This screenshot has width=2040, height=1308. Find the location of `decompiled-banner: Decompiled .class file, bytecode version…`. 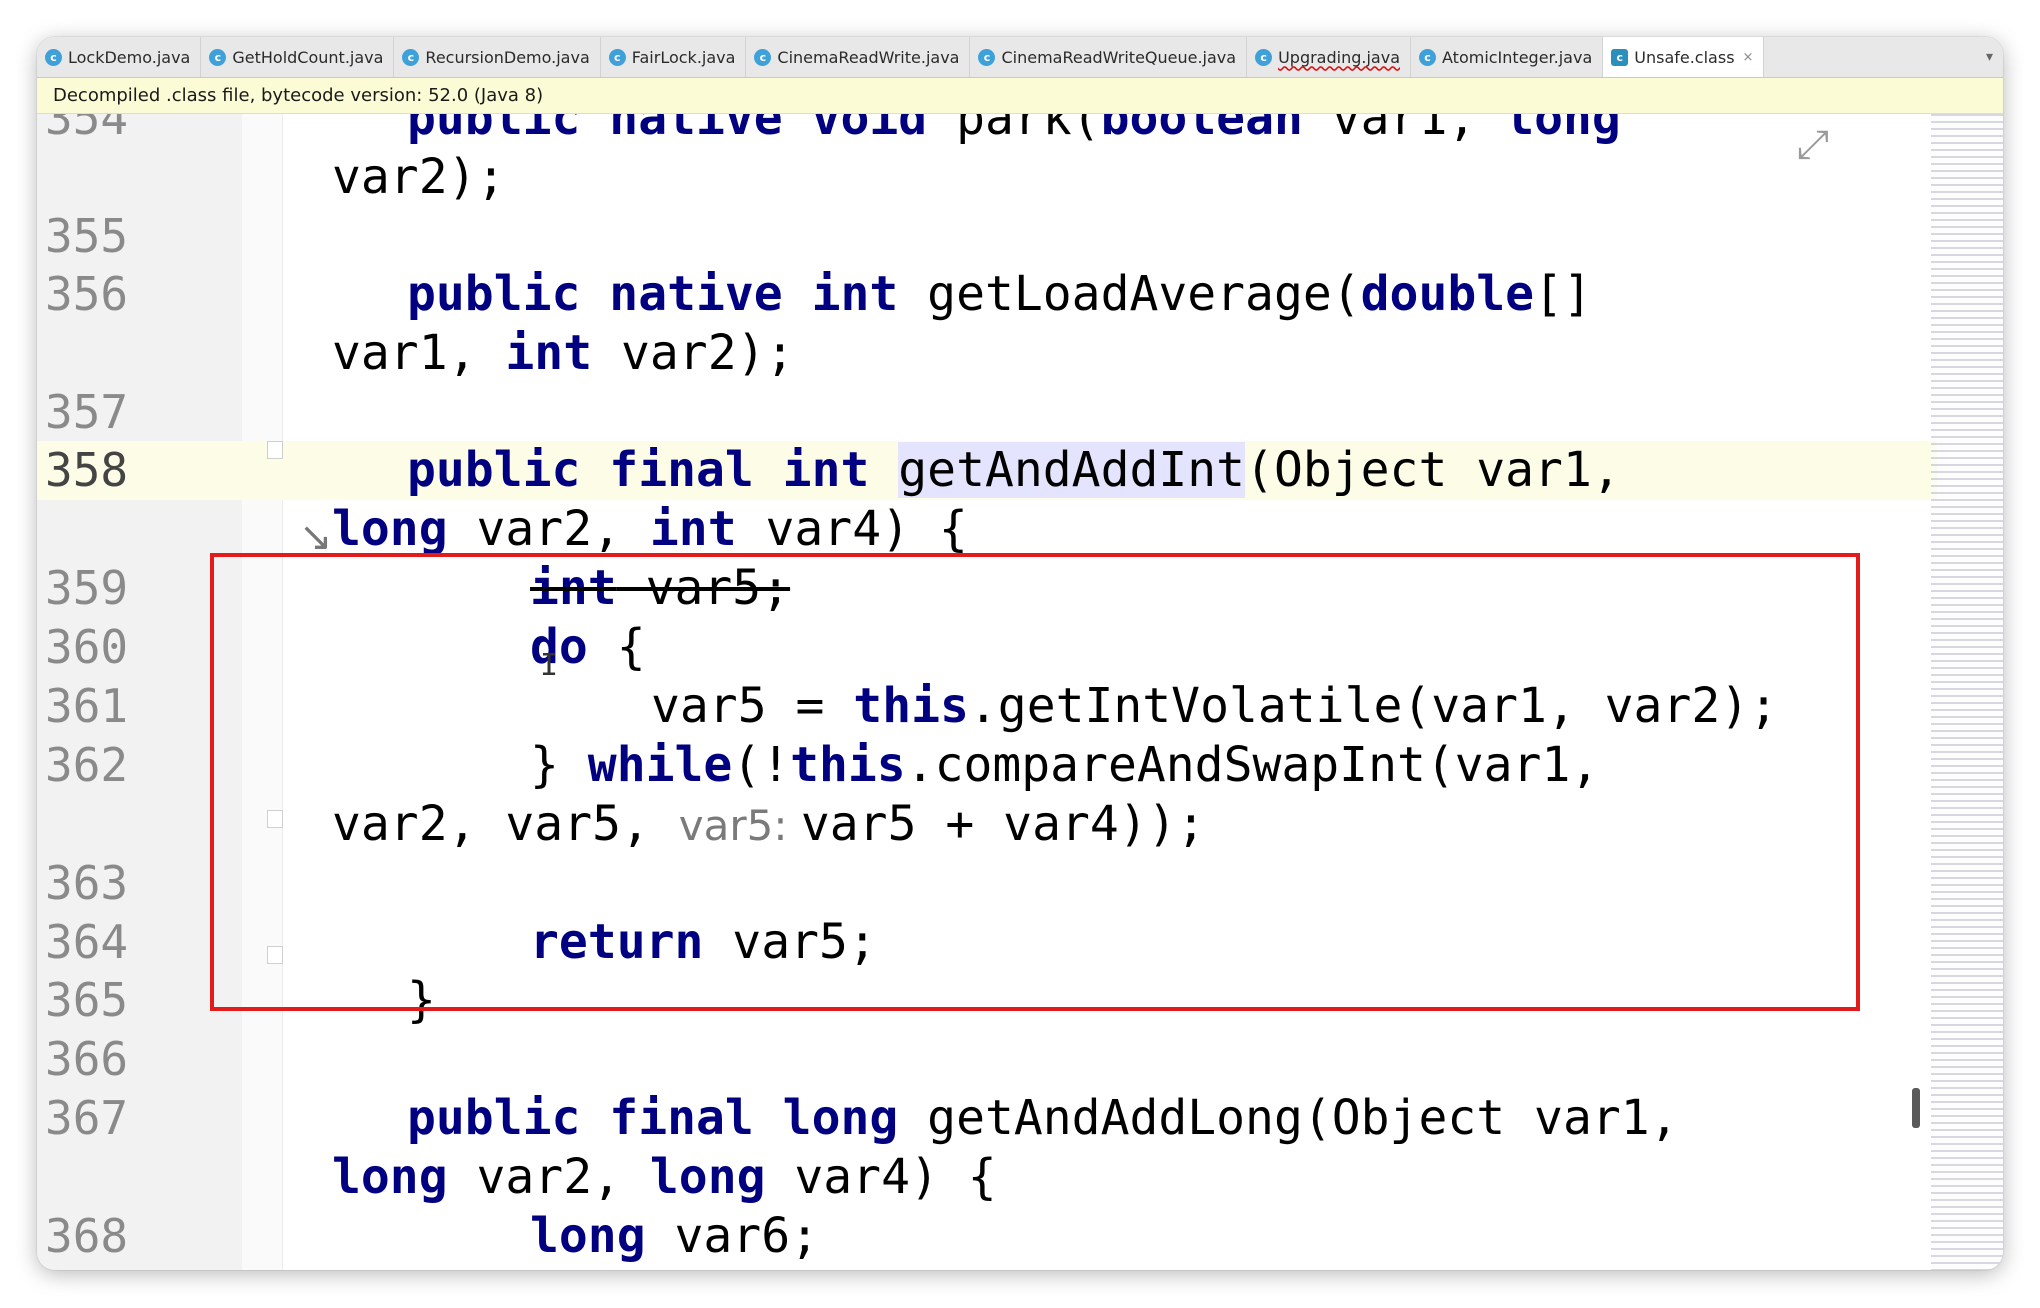

decompiled-banner: Decompiled .class file, bytecode version… is located at coordinates (1020, 96).